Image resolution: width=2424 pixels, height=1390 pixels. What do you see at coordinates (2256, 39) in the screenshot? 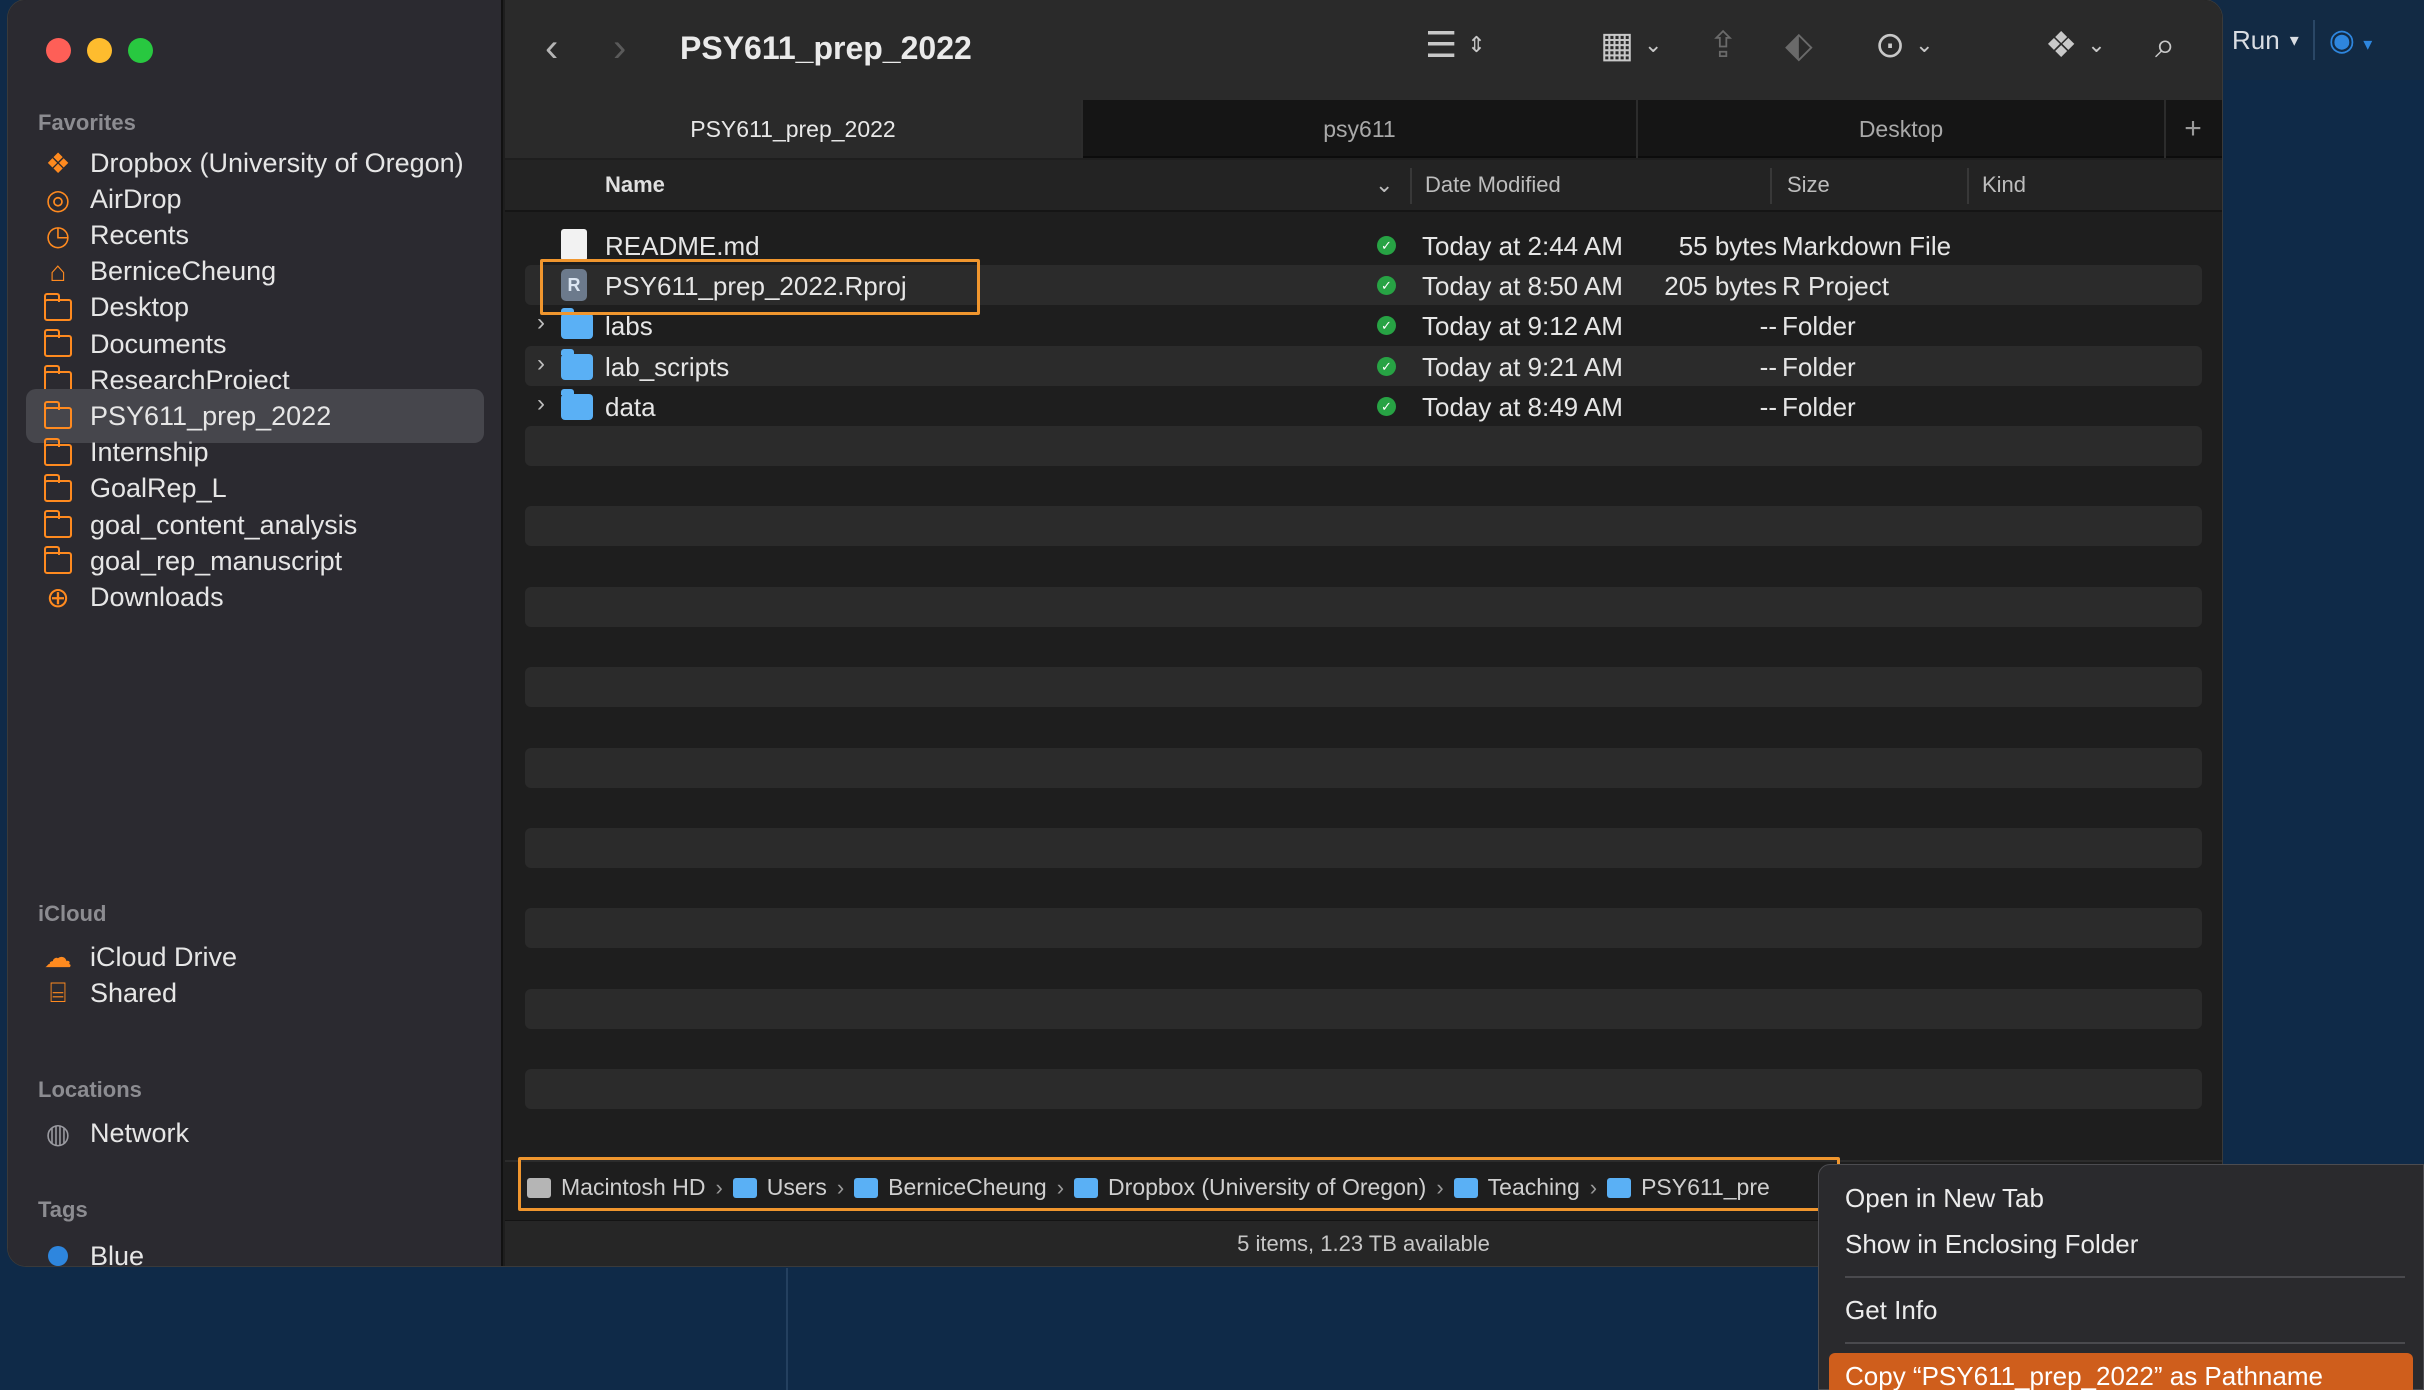
I see `run-label: Run` at bounding box center [2256, 39].